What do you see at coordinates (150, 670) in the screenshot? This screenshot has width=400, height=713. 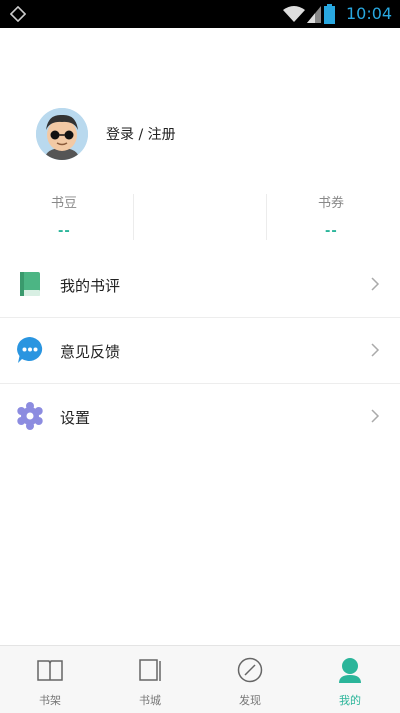 I see `bookstore-icon` at bounding box center [150, 670].